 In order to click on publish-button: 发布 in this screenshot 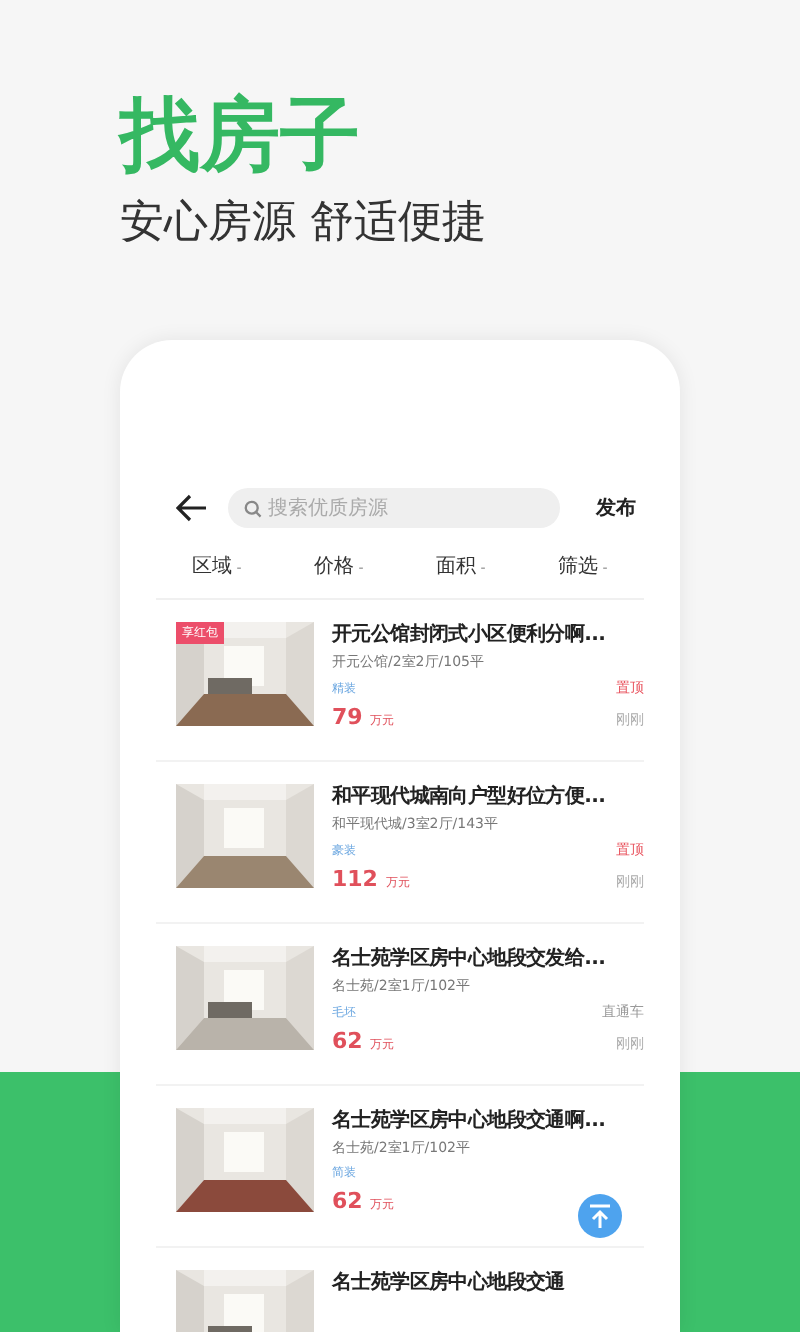, I will do `click(616, 508)`.